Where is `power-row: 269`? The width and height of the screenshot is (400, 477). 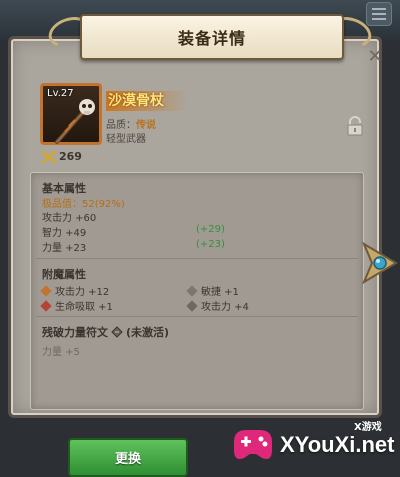
power-row: 269 is located at coordinates (62, 156).